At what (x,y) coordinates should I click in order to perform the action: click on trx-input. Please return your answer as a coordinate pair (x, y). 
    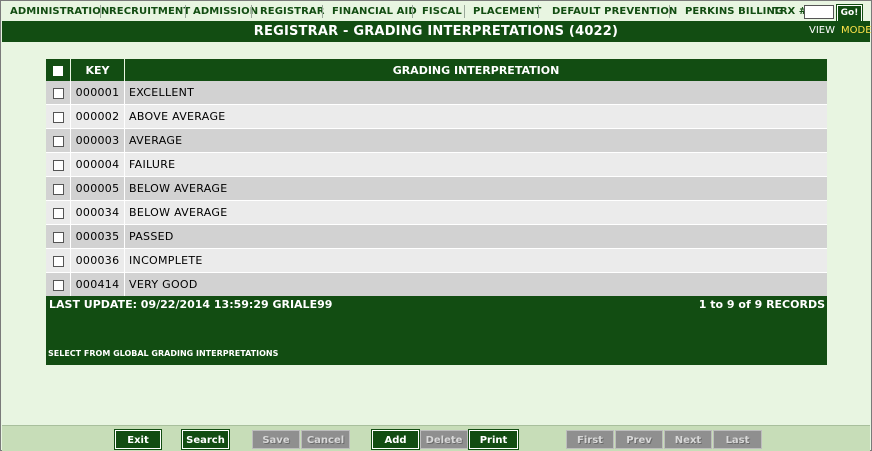
    Looking at the image, I should click on (819, 12).